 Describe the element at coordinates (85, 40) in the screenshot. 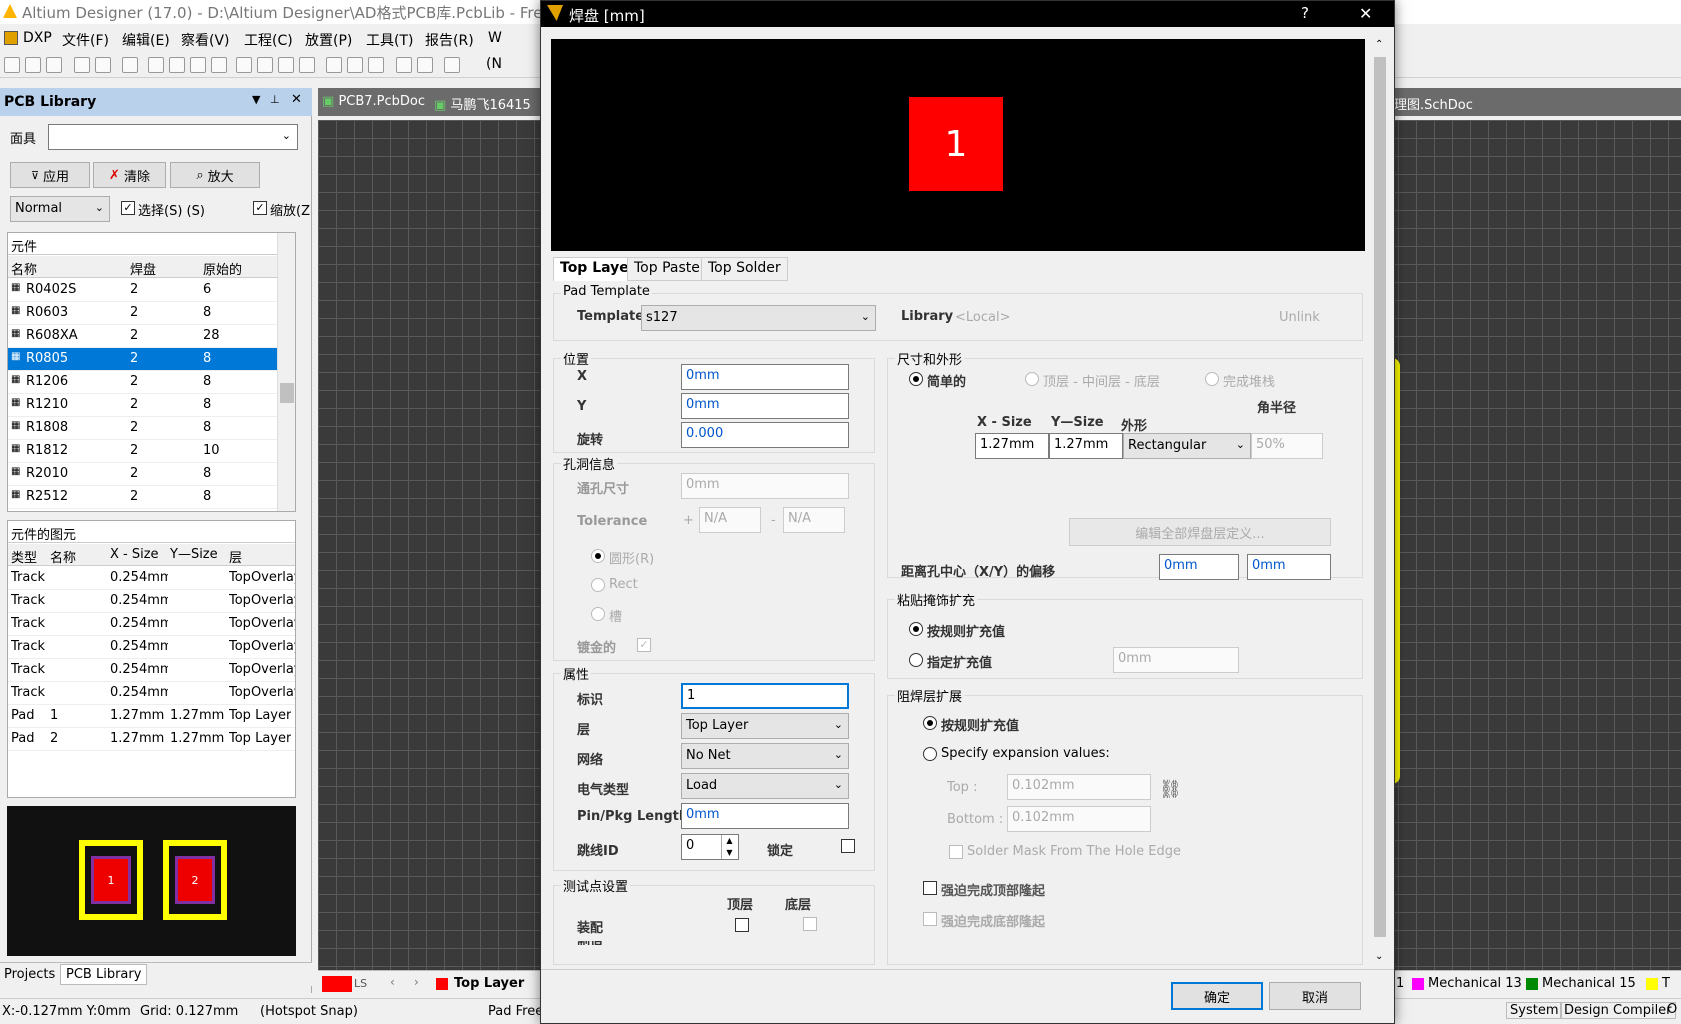

I see `menu-file: 文件(F)` at that location.